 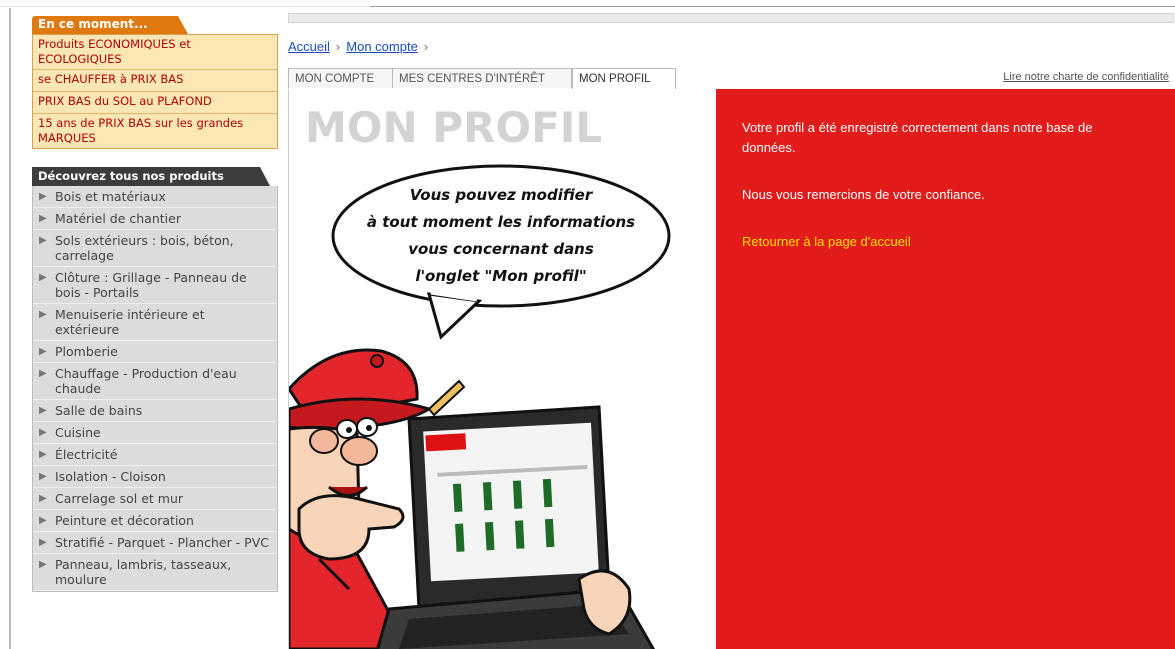 I want to click on thanks-message: Nous vous remercions de votre confiance., so click(x=863, y=194).